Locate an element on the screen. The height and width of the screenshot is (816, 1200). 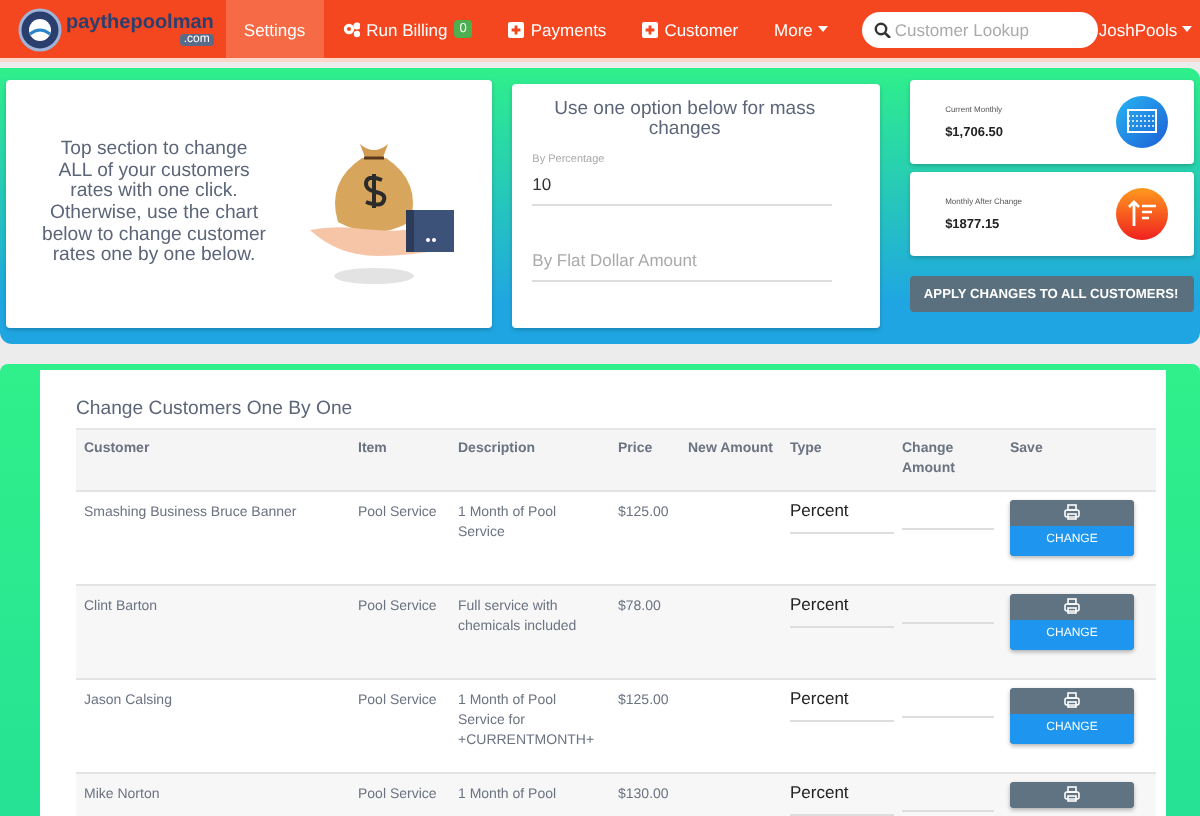
nav-tab: More is located at coordinates (801, 29).